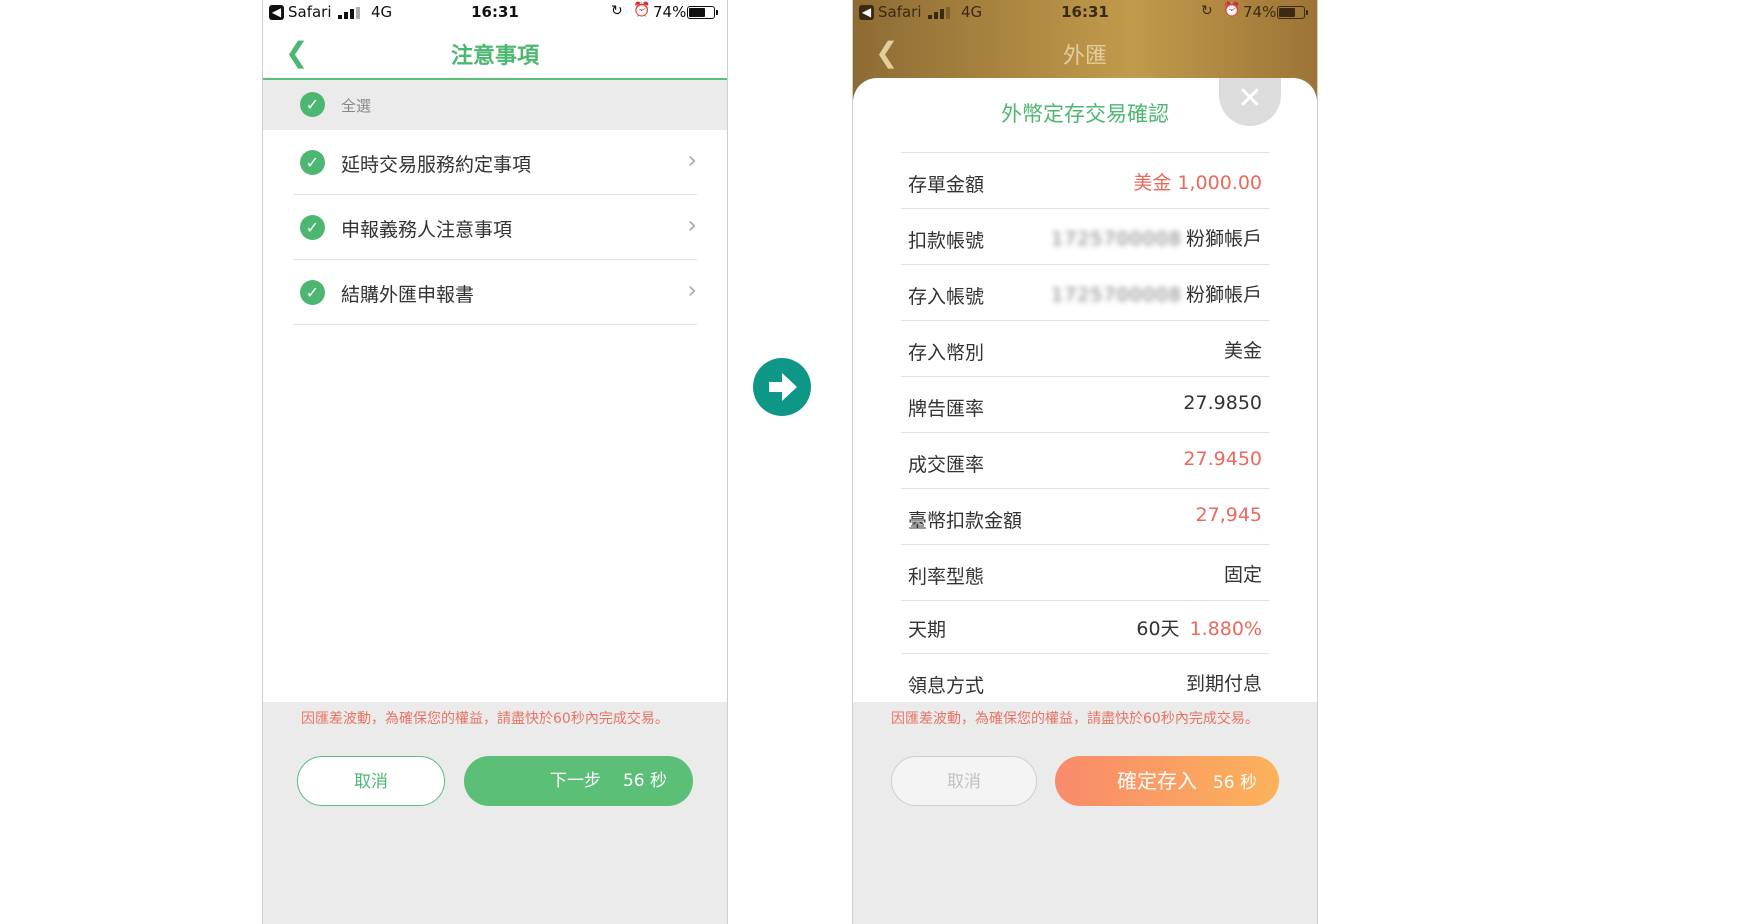 The width and height of the screenshot is (1757, 924). What do you see at coordinates (1085, 813) in the screenshot?
I see `footer: 因匯差波動，為確保您的權益，請盡快於60秒內完成交易。 取消 確定存入 56 秒` at bounding box center [1085, 813].